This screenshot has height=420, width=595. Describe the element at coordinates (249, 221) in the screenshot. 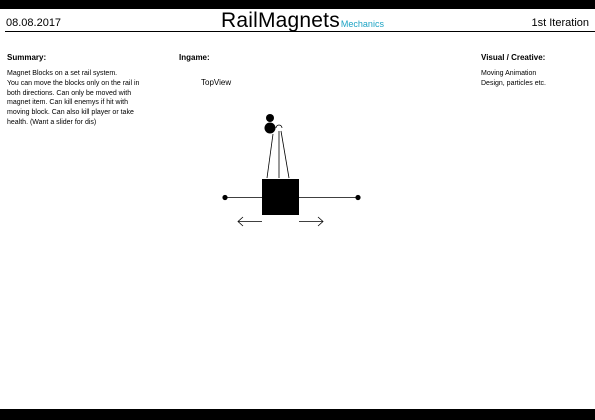

I see `arrow-left-icon` at that location.